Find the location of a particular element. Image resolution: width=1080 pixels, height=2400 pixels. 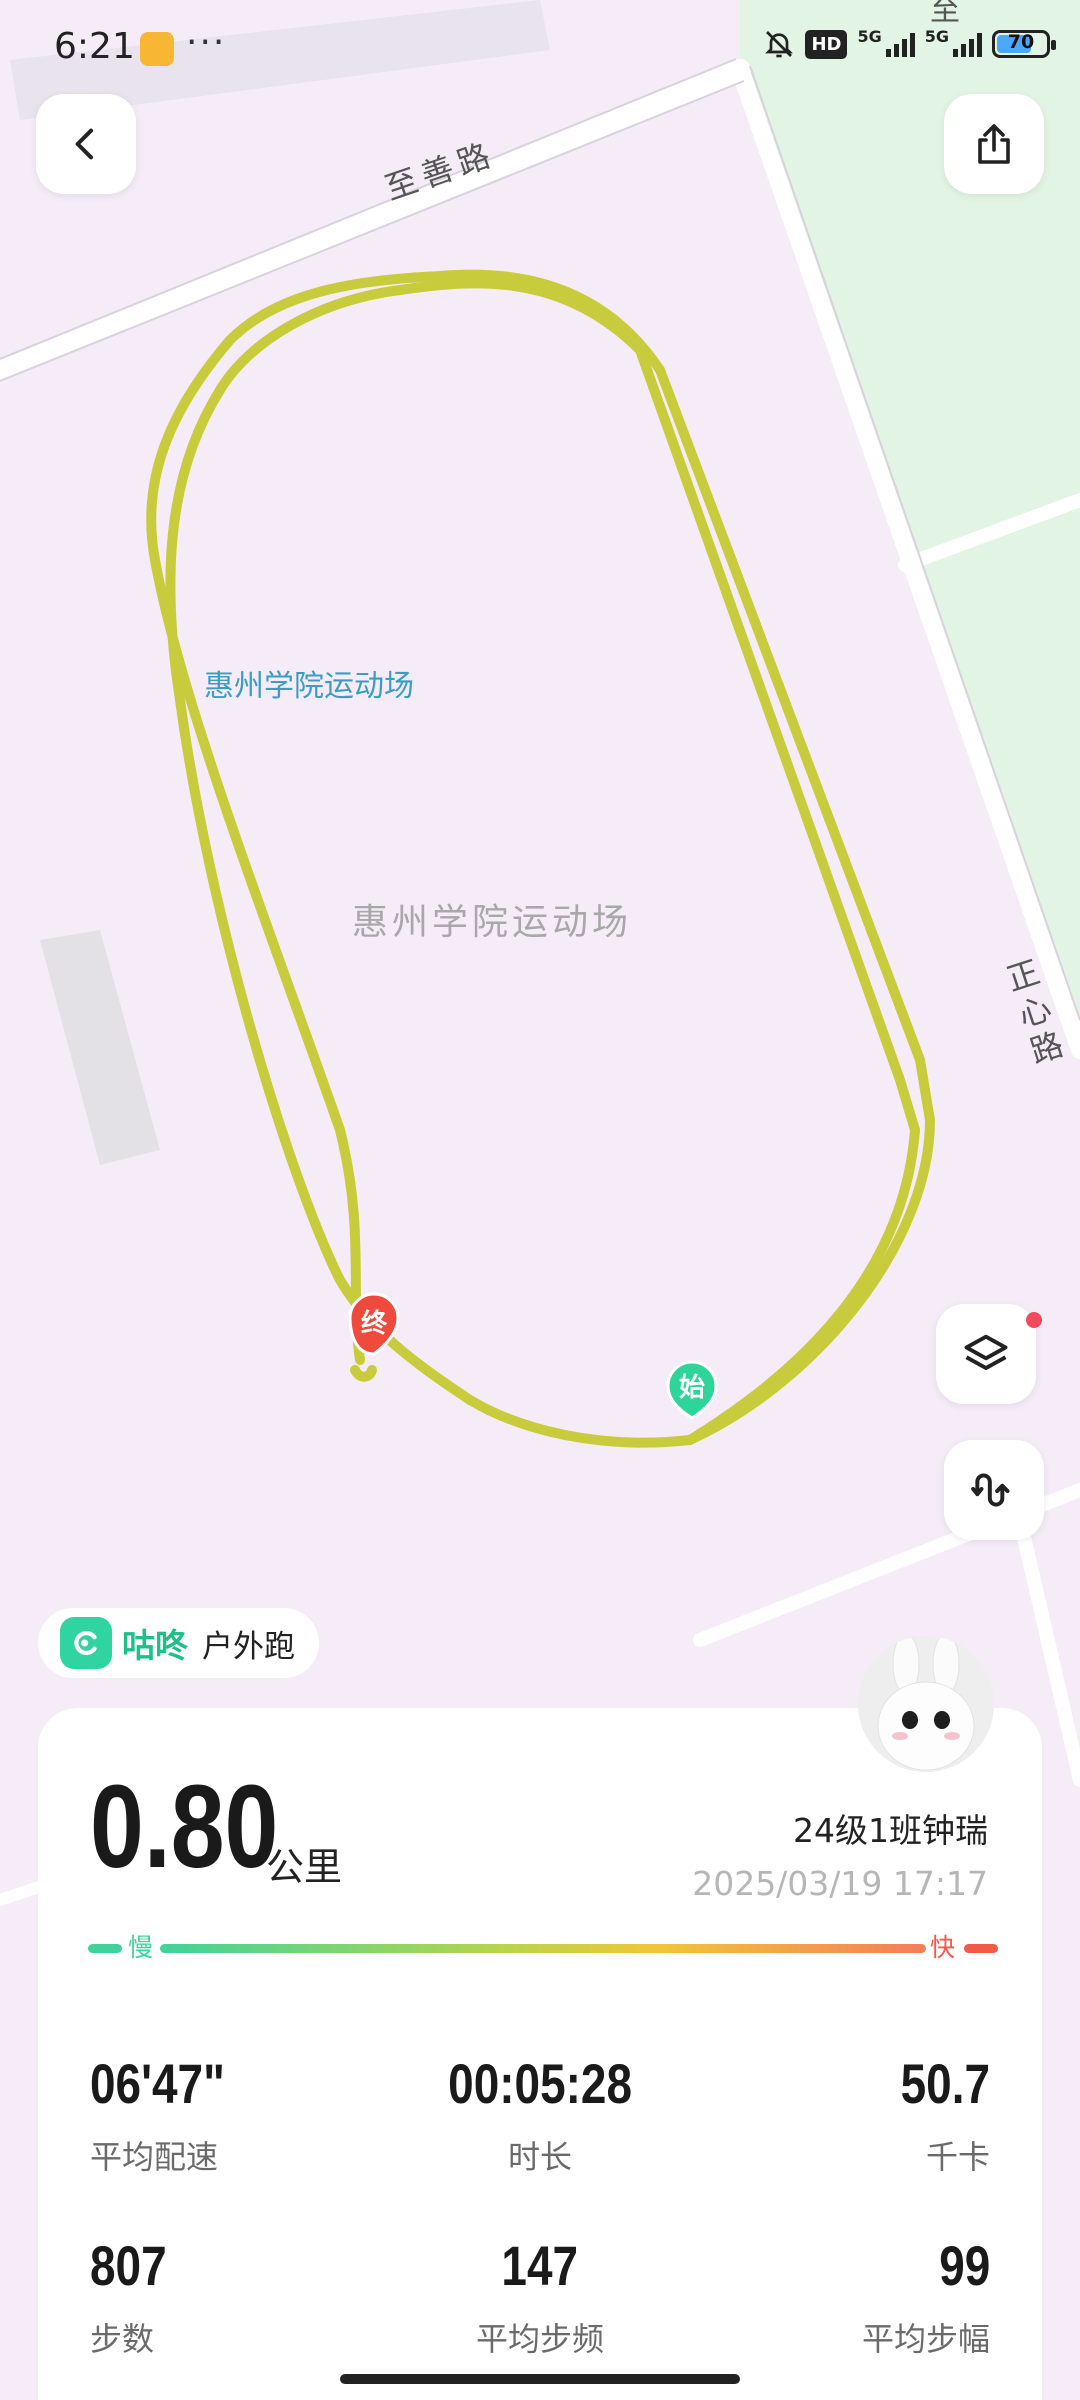

hd-voice-badge: HD is located at coordinates (826, 44).